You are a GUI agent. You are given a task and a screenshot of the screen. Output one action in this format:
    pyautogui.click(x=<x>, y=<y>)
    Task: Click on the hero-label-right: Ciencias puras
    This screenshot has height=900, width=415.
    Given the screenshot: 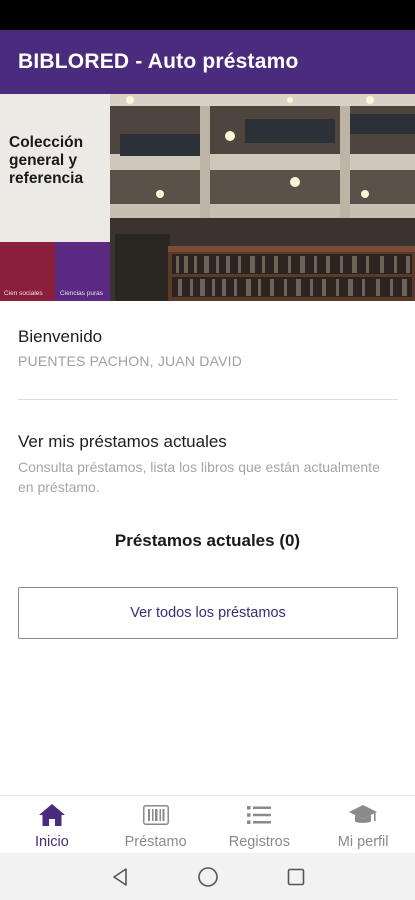 What is the action you would take?
    pyautogui.click(x=81, y=293)
    